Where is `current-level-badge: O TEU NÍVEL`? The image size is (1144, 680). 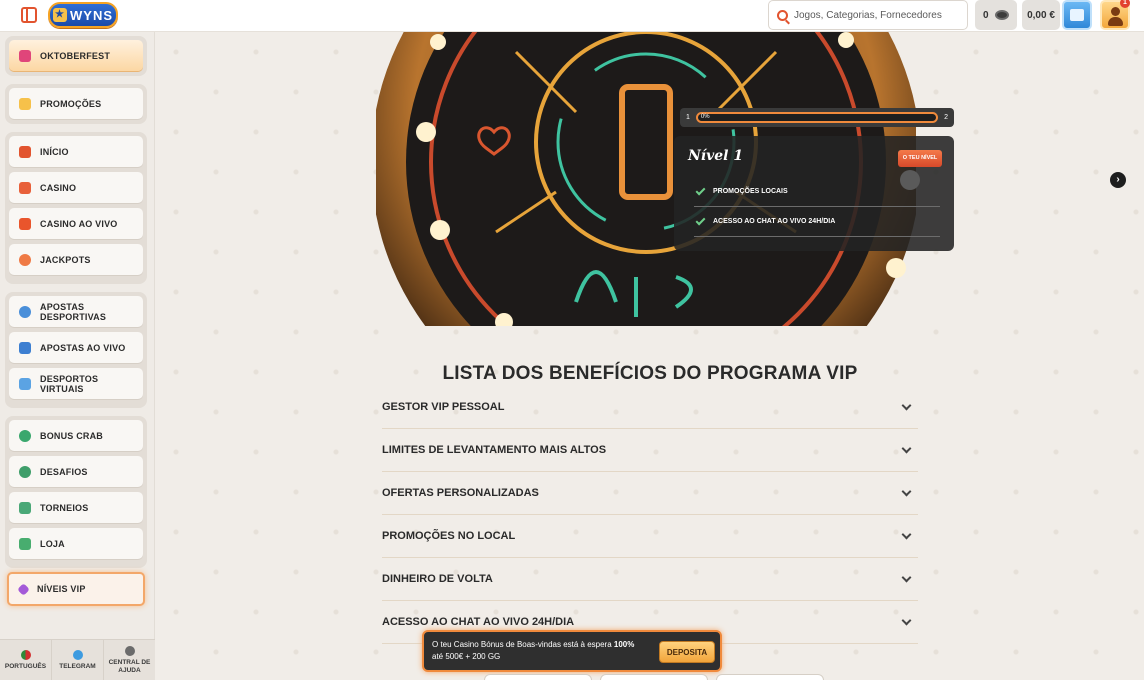
current-level-badge: O TEU NÍVEL is located at coordinates (920, 158).